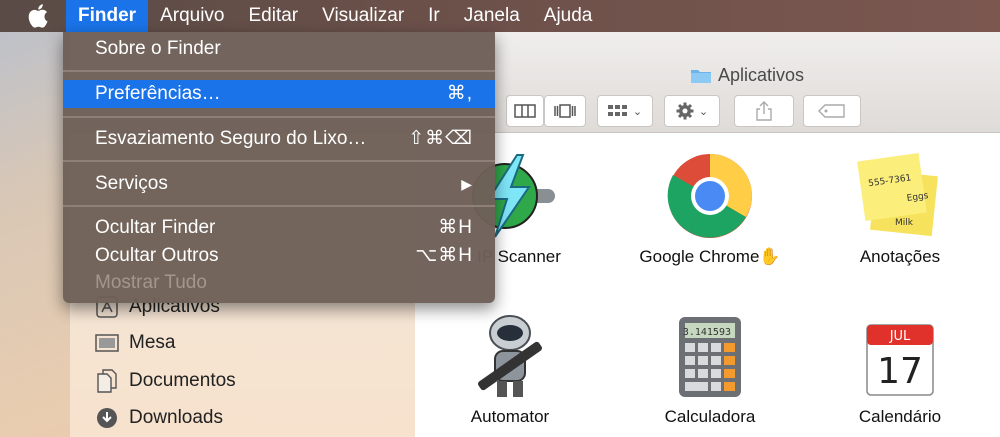  What do you see at coordinates (710, 256) in the screenshot?
I see `app-label: Google Chrome✋` at bounding box center [710, 256].